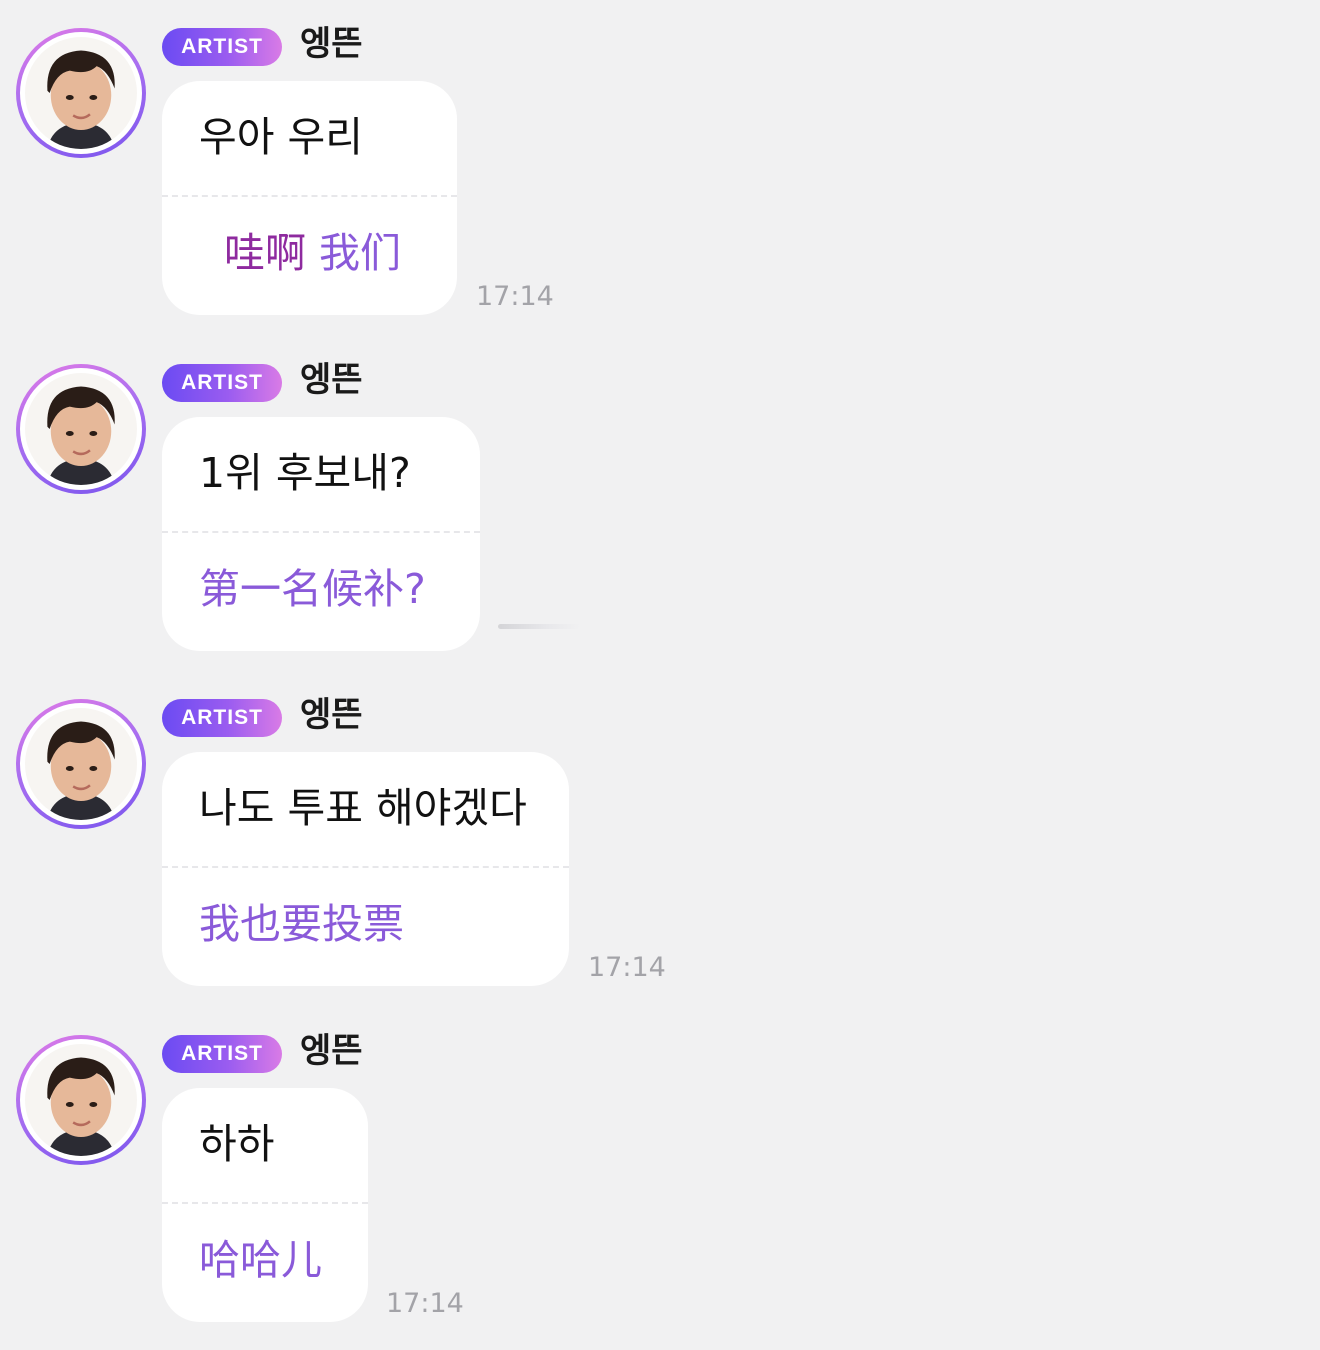 Image resolution: width=1320 pixels, height=1350 pixels. I want to click on original-message-text: 우아 우리, so click(281, 137).